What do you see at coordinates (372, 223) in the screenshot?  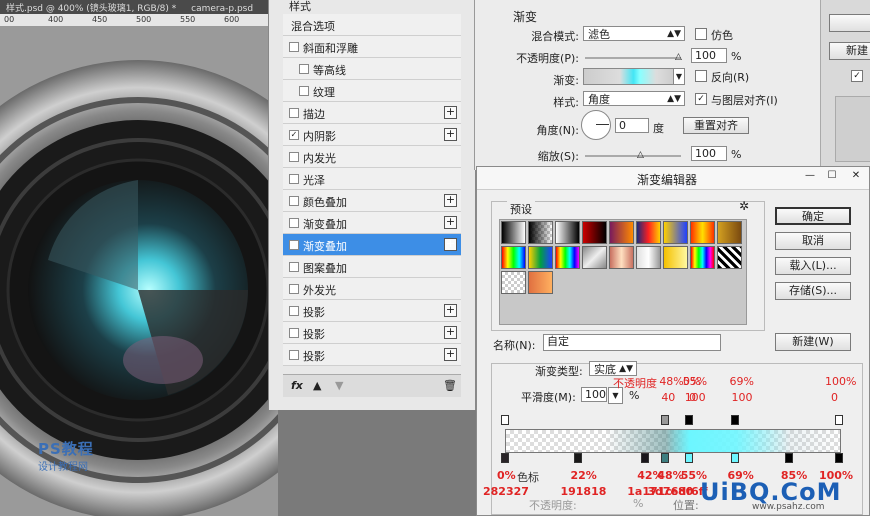 I see `style-item: 渐变叠加 +` at bounding box center [372, 223].